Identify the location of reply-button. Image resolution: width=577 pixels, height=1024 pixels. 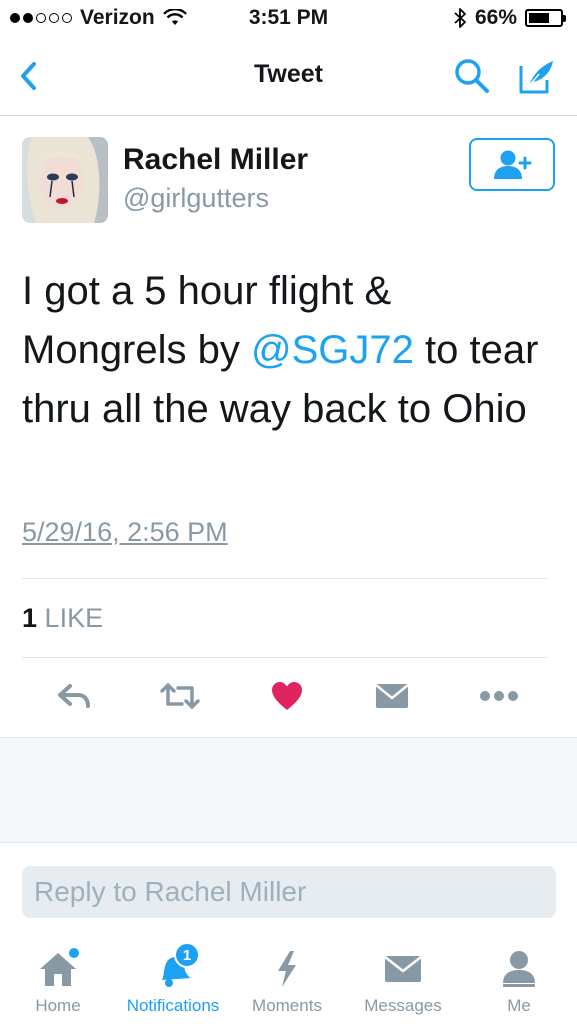
(74, 696).